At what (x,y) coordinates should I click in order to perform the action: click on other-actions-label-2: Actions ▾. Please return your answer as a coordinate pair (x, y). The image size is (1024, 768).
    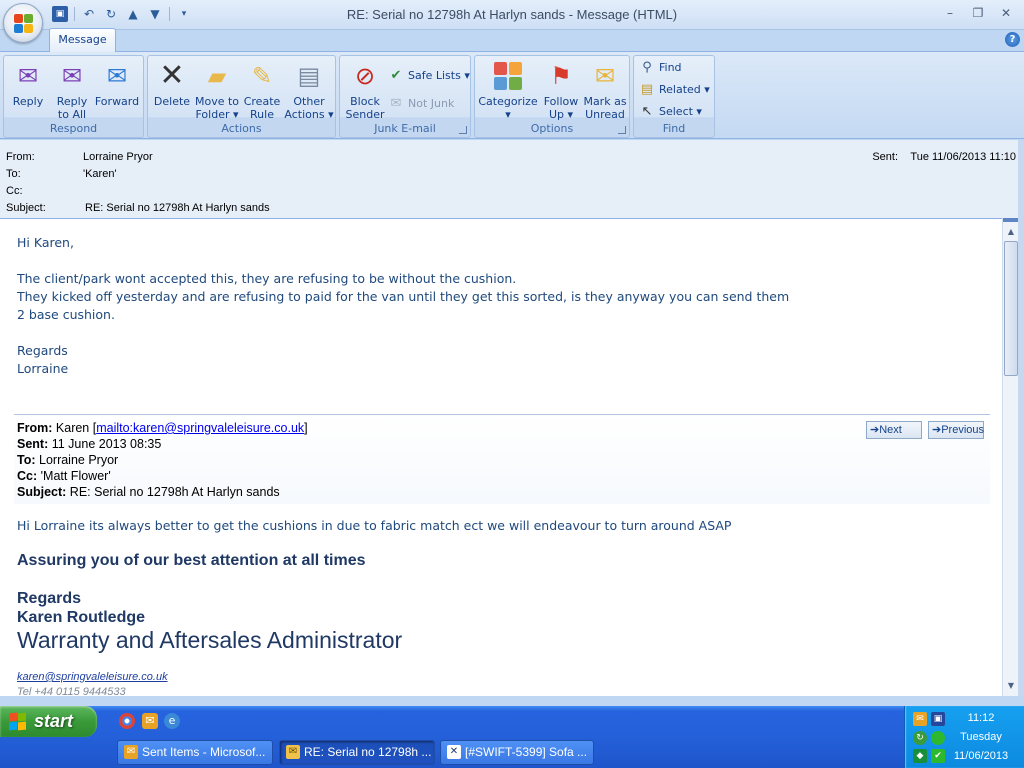
    Looking at the image, I should click on (309, 114).